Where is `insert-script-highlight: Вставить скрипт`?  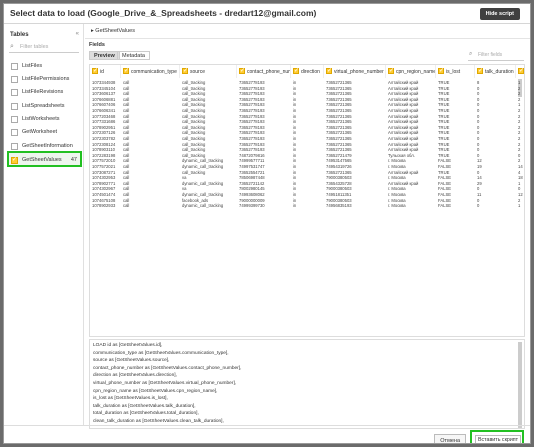
insert-script-highlight: Вставить скрипт is located at coordinates (497, 436).